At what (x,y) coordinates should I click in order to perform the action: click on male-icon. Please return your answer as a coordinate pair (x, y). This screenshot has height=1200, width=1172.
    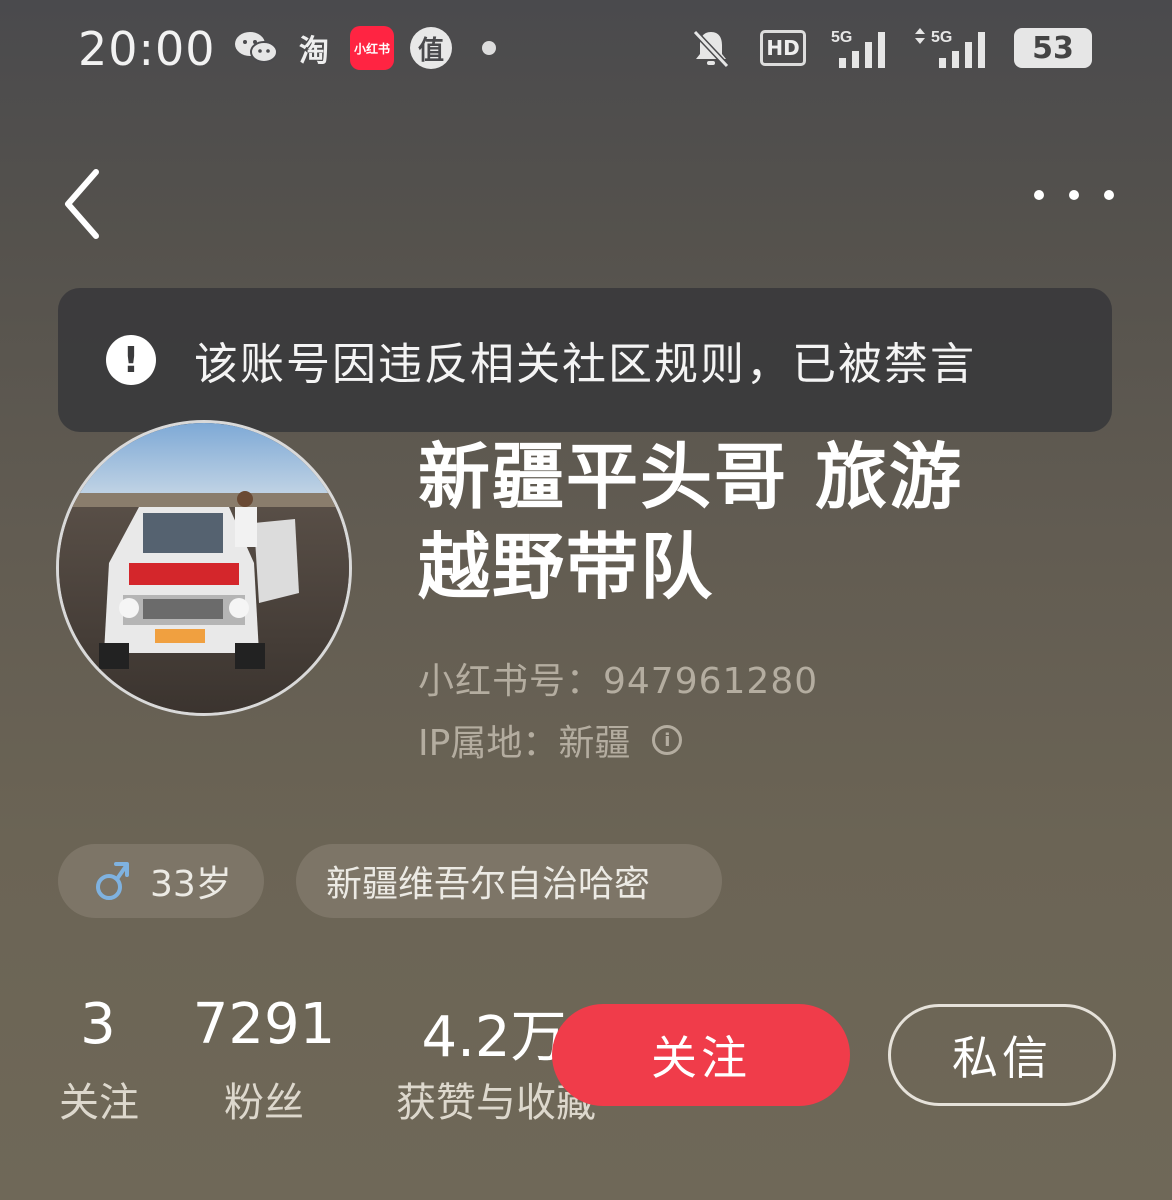
    Looking at the image, I should click on (112, 881).